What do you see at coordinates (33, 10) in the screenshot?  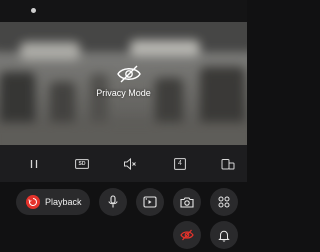 I see `status-dot-icon` at bounding box center [33, 10].